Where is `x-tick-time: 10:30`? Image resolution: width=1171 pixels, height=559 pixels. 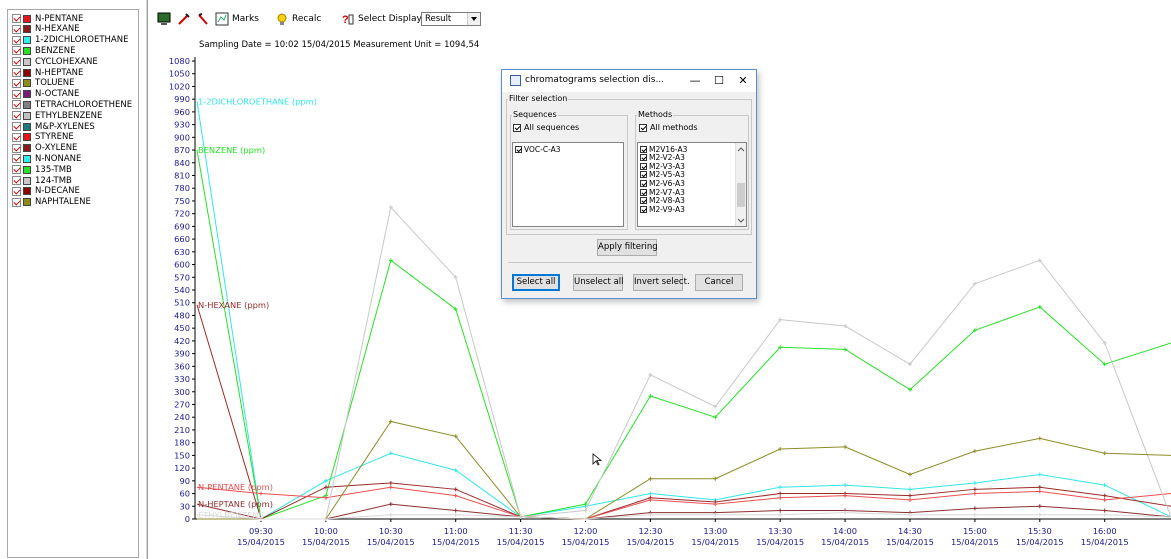
x-tick-time: 10:30 is located at coordinates (391, 531).